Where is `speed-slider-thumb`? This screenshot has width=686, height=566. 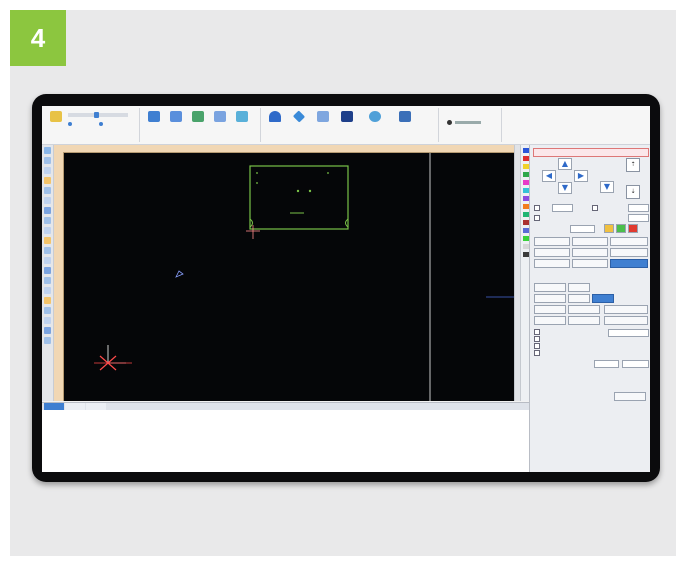 speed-slider-thumb is located at coordinates (96, 115).